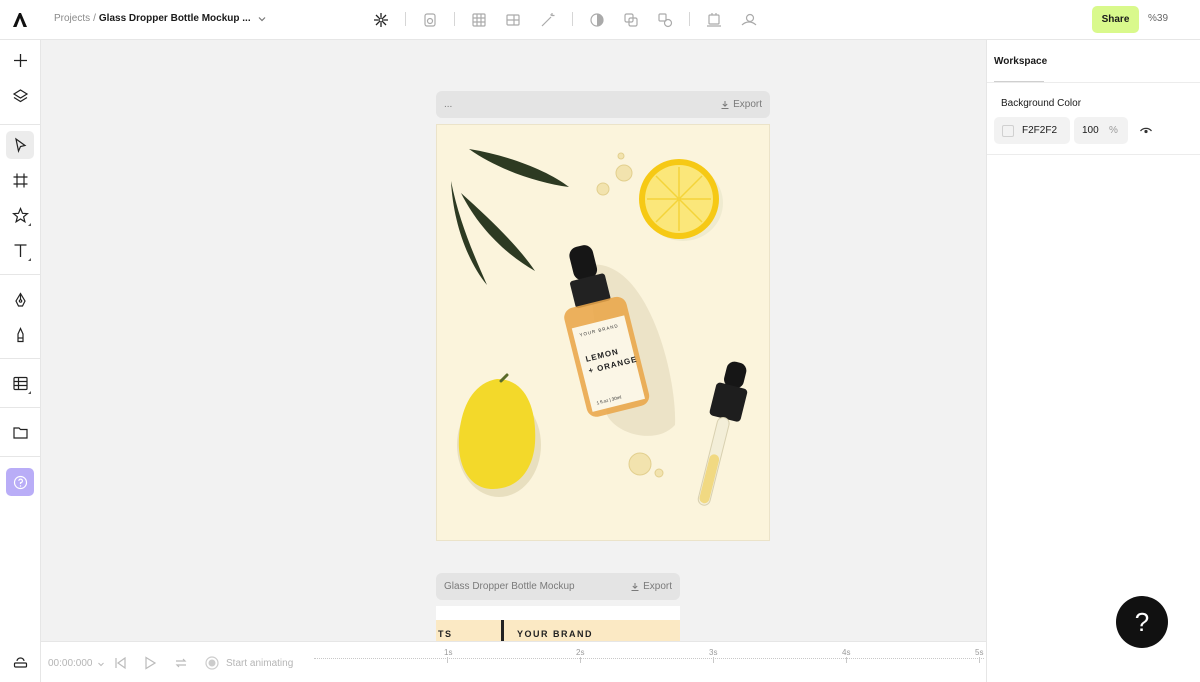  Describe the element at coordinates (20, 361) in the screenshot. I see `left-toolbar` at that location.